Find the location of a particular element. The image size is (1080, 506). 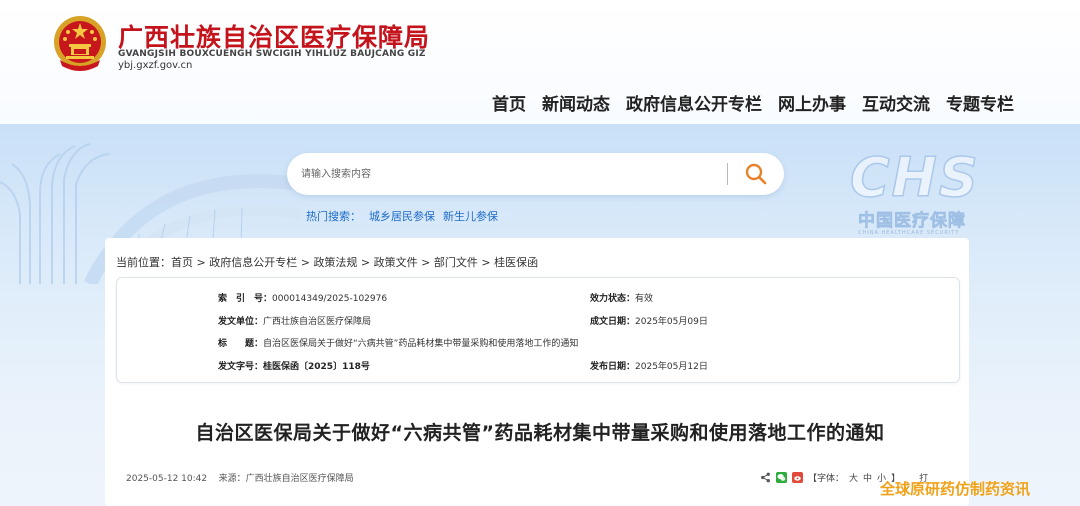

site-domain: ybj.gxzf.gov.cn is located at coordinates (155, 65).